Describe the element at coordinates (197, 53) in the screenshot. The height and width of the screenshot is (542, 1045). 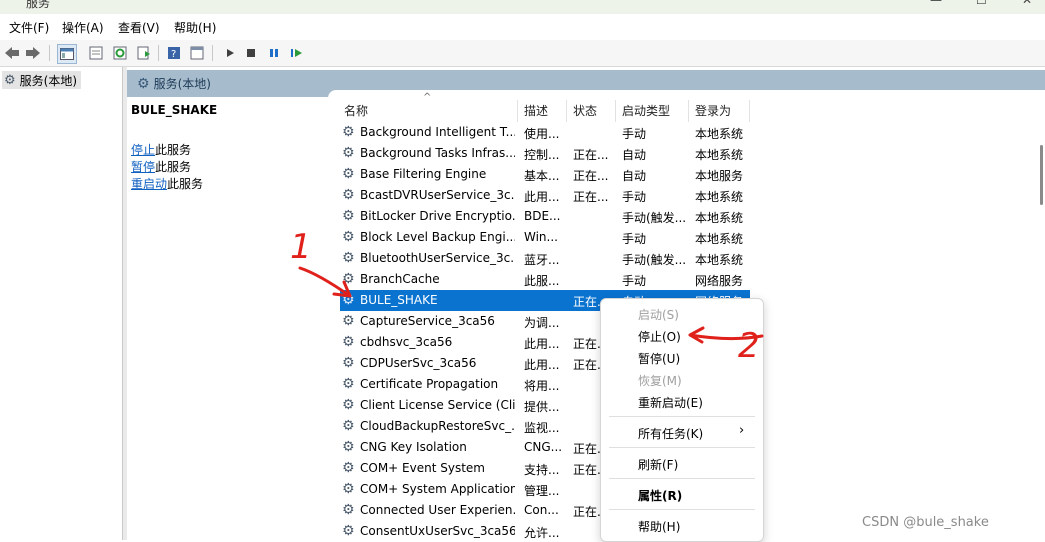
I see `view-icon` at that location.